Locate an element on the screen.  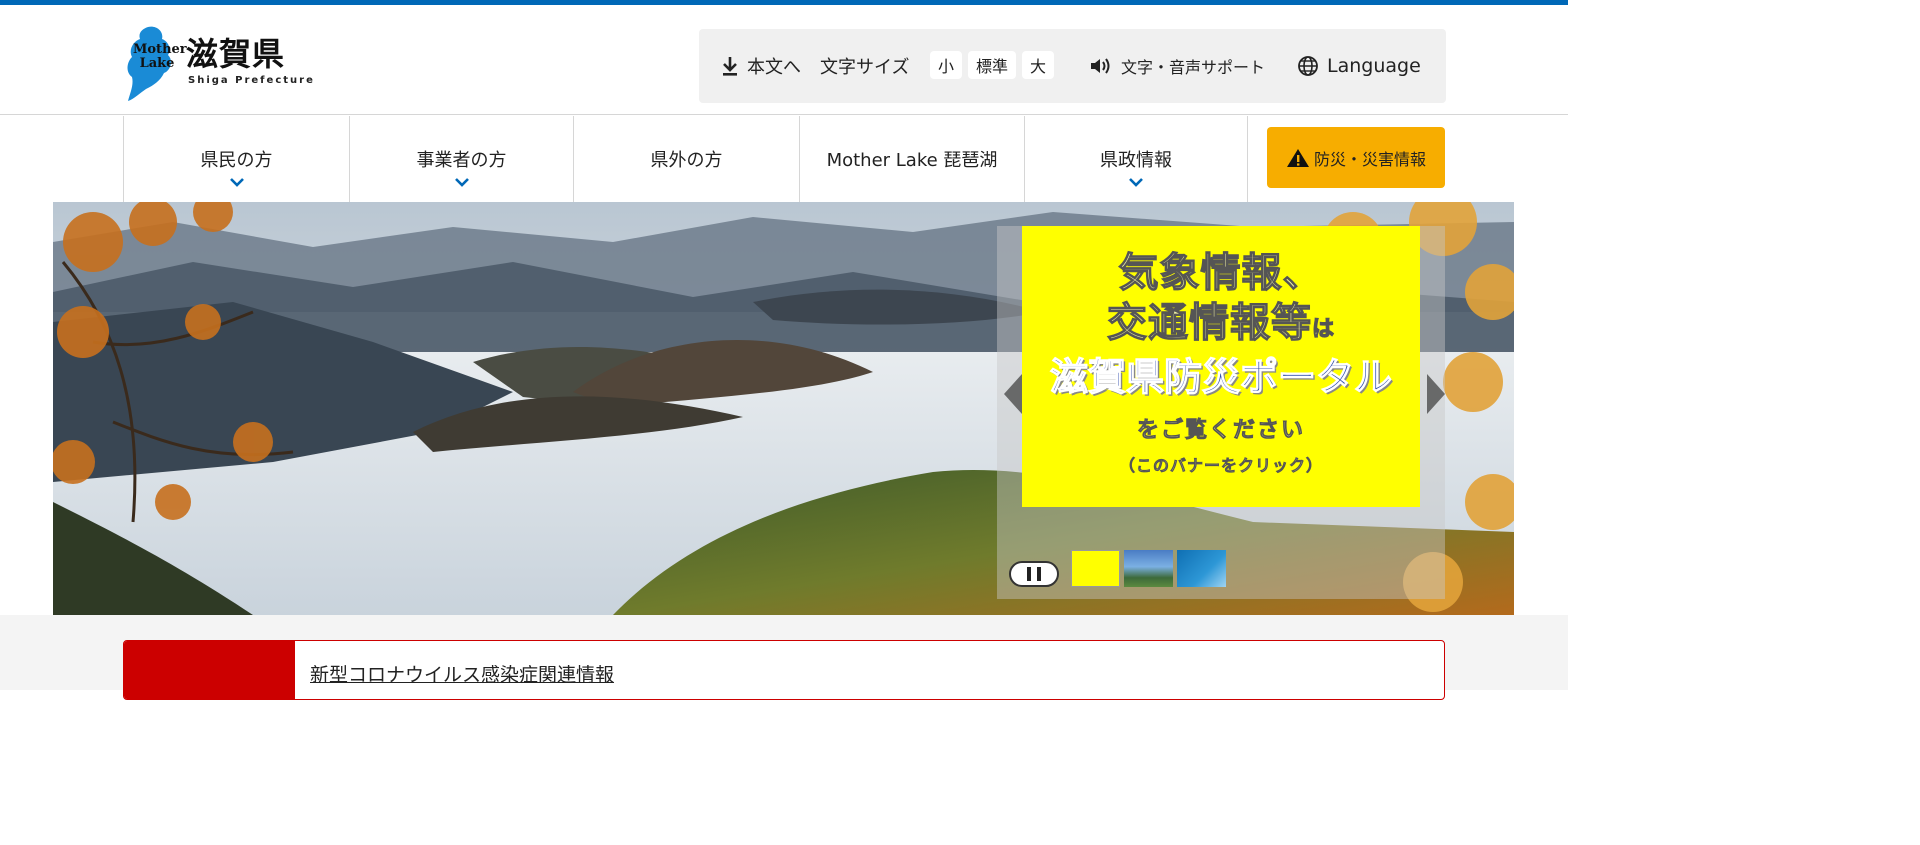
nav-item-label: 県外の方 is located at coordinates (686, 160).